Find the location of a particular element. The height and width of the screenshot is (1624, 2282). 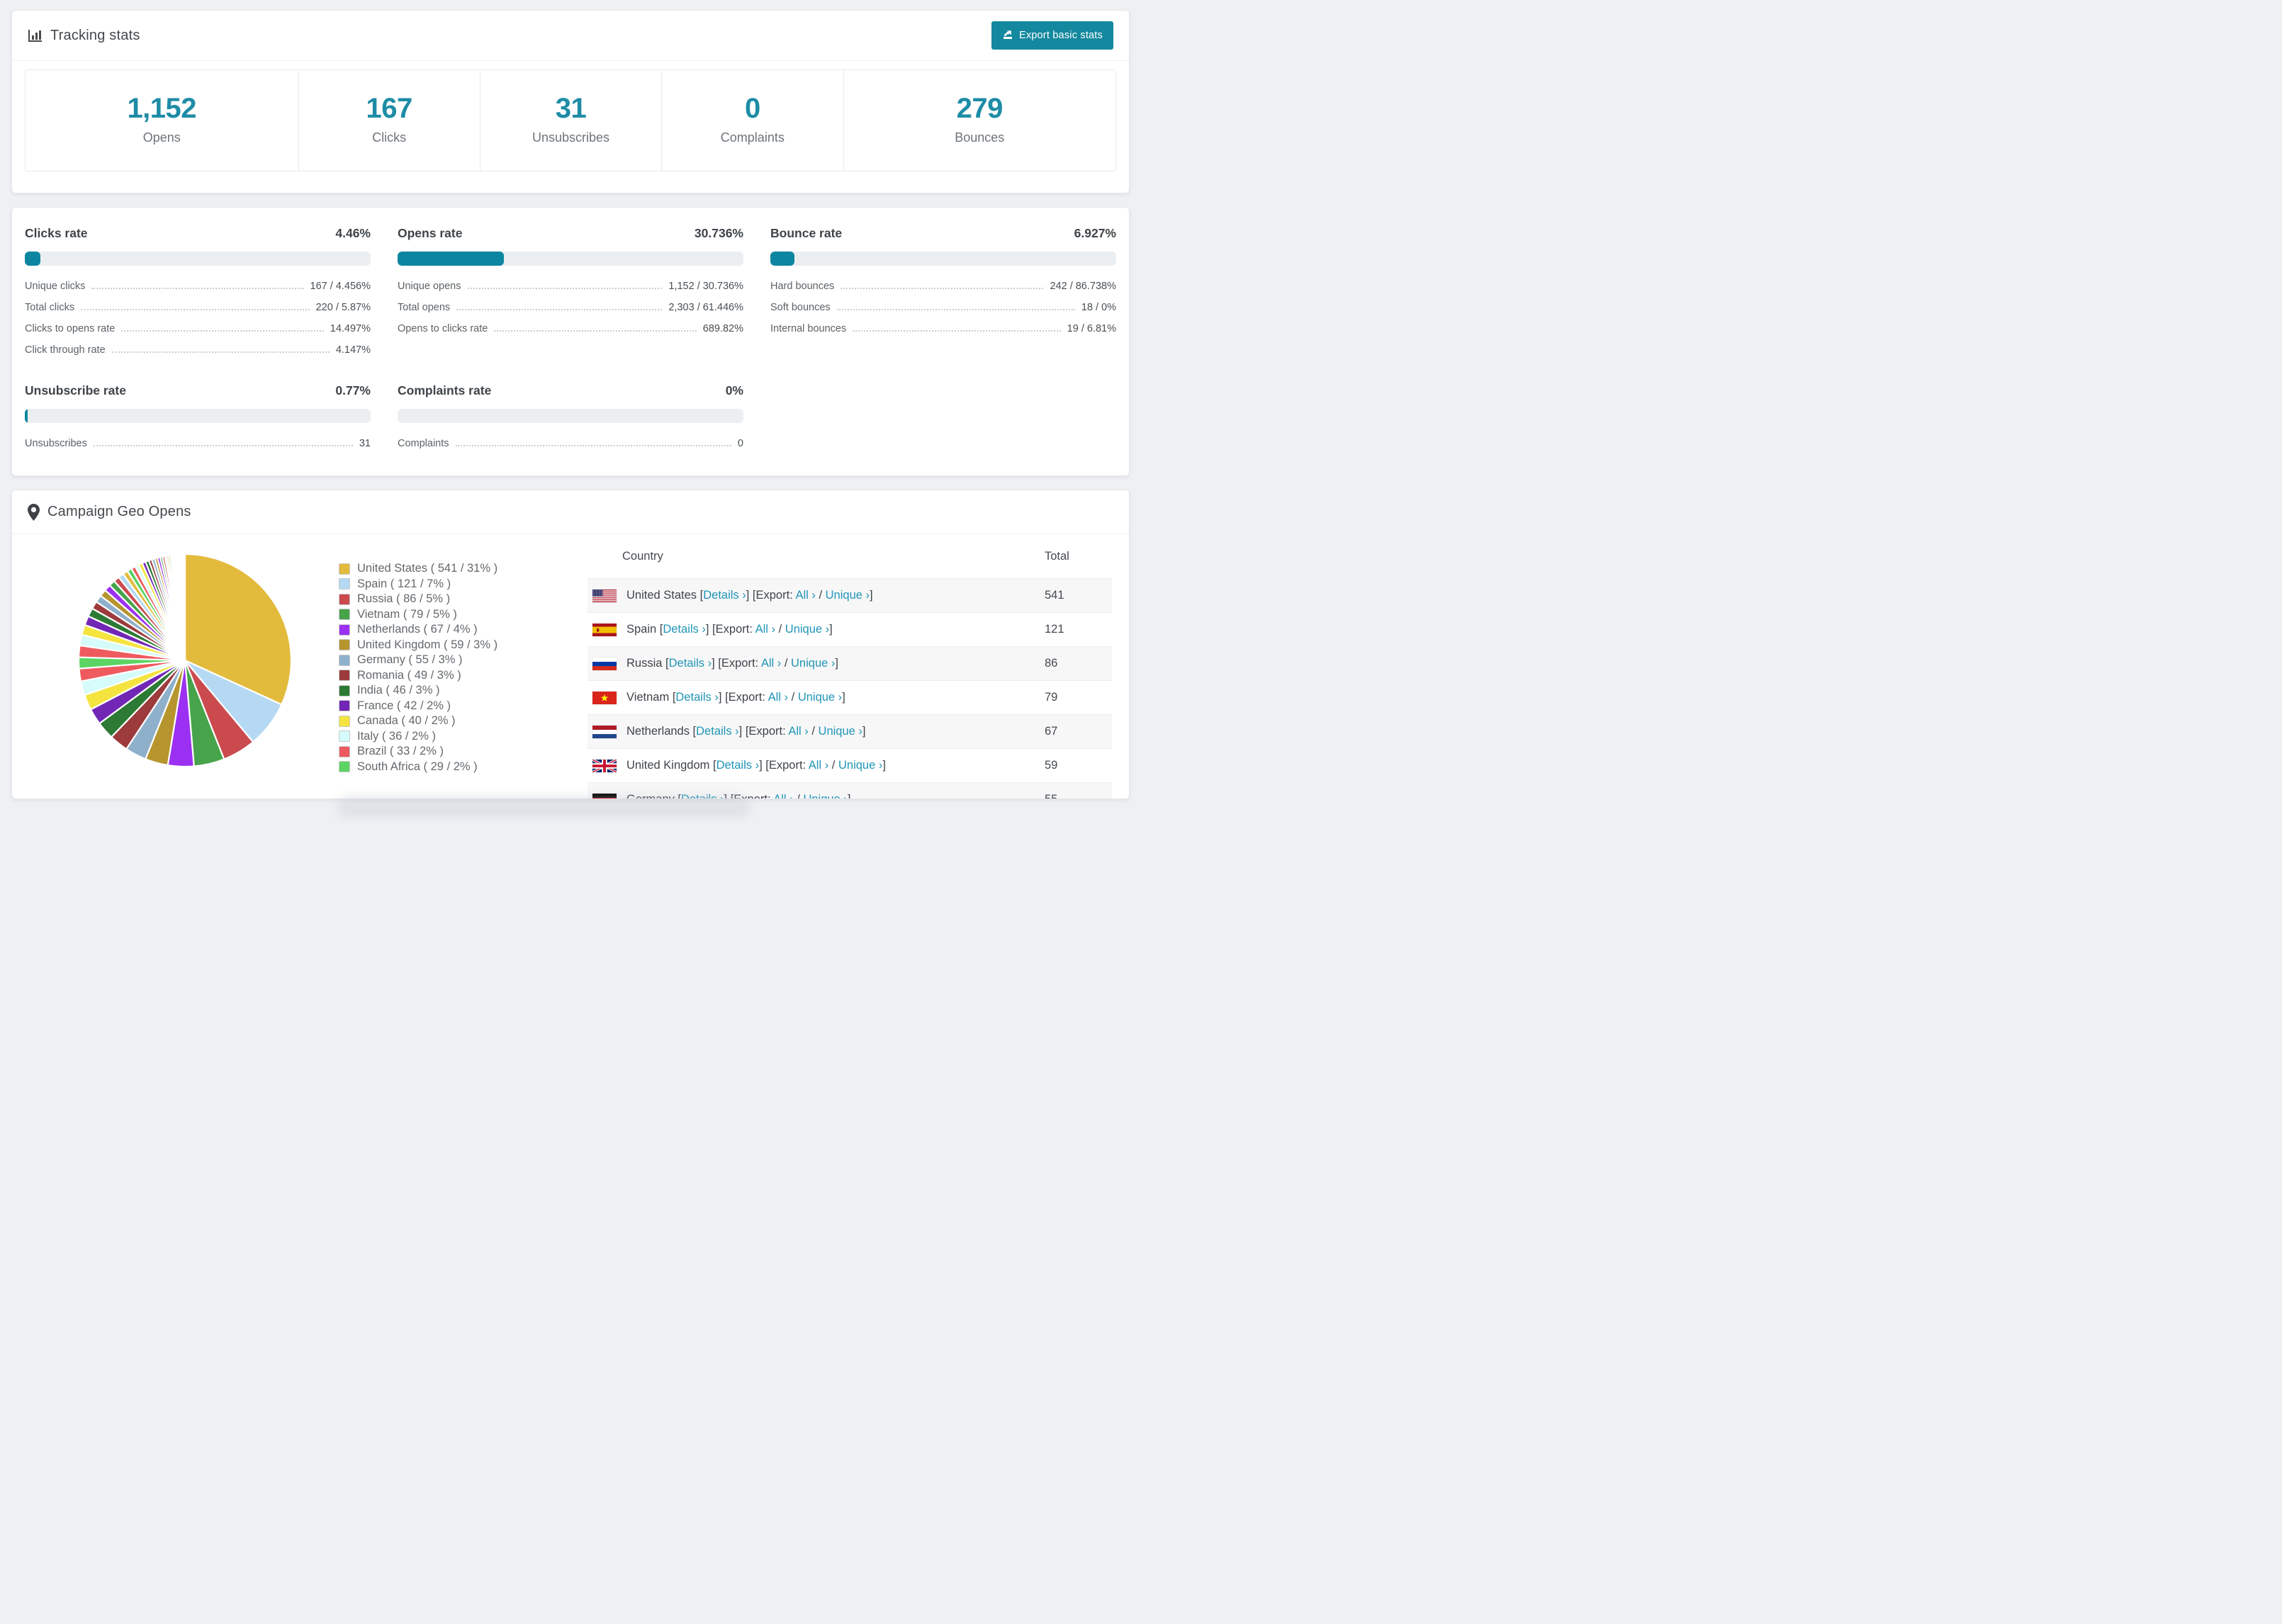

legend-label: South Africa ( 29 / 2% ) is located at coordinates (417, 766).